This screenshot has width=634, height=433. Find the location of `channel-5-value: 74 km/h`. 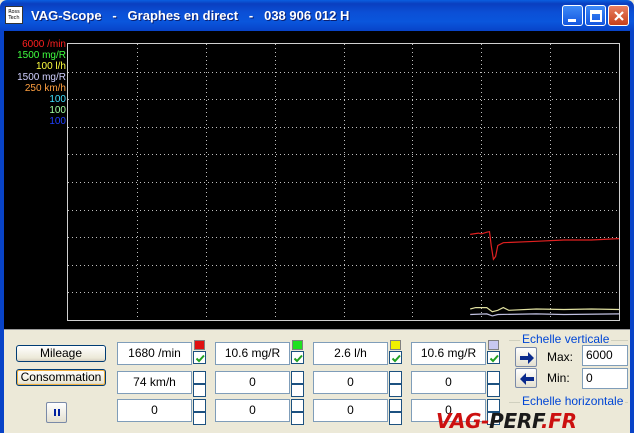

channel-5-value: 74 km/h is located at coordinates (154, 382).